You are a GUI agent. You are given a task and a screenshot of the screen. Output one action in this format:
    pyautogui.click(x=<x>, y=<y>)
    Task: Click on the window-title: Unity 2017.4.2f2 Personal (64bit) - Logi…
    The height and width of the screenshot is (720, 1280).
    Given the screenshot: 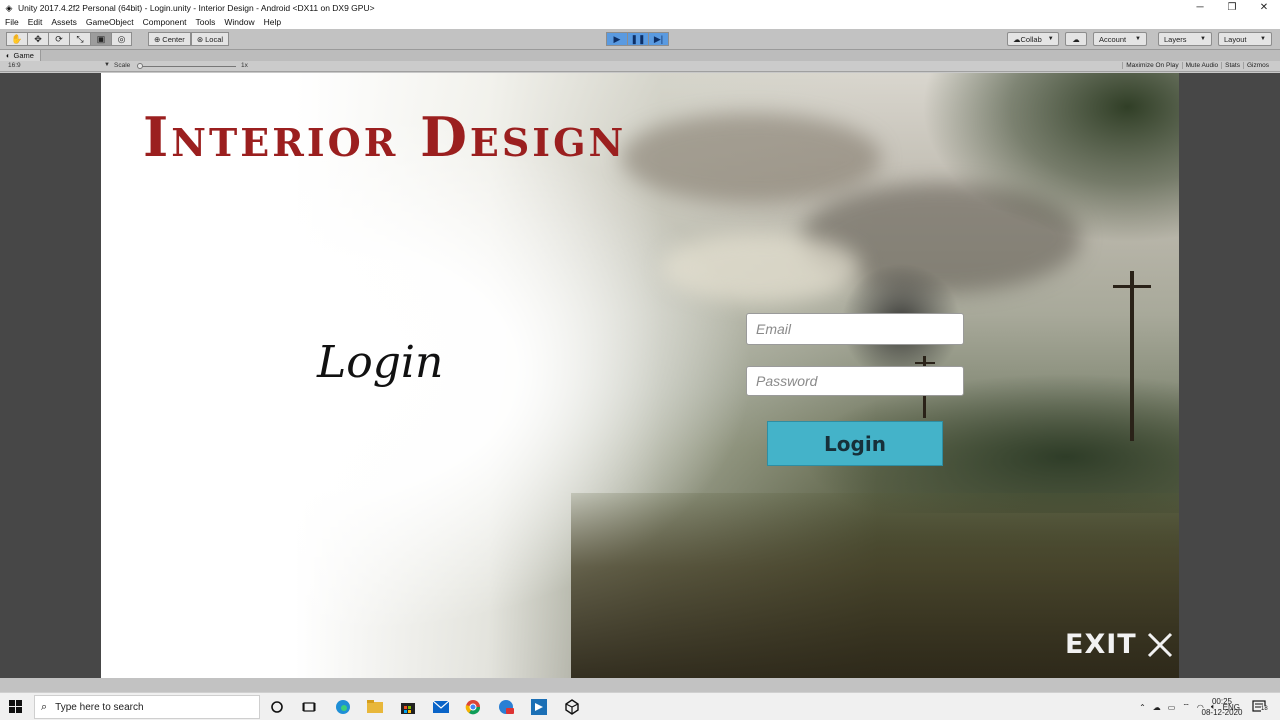 What is the action you would take?
    pyautogui.click(x=196, y=7)
    